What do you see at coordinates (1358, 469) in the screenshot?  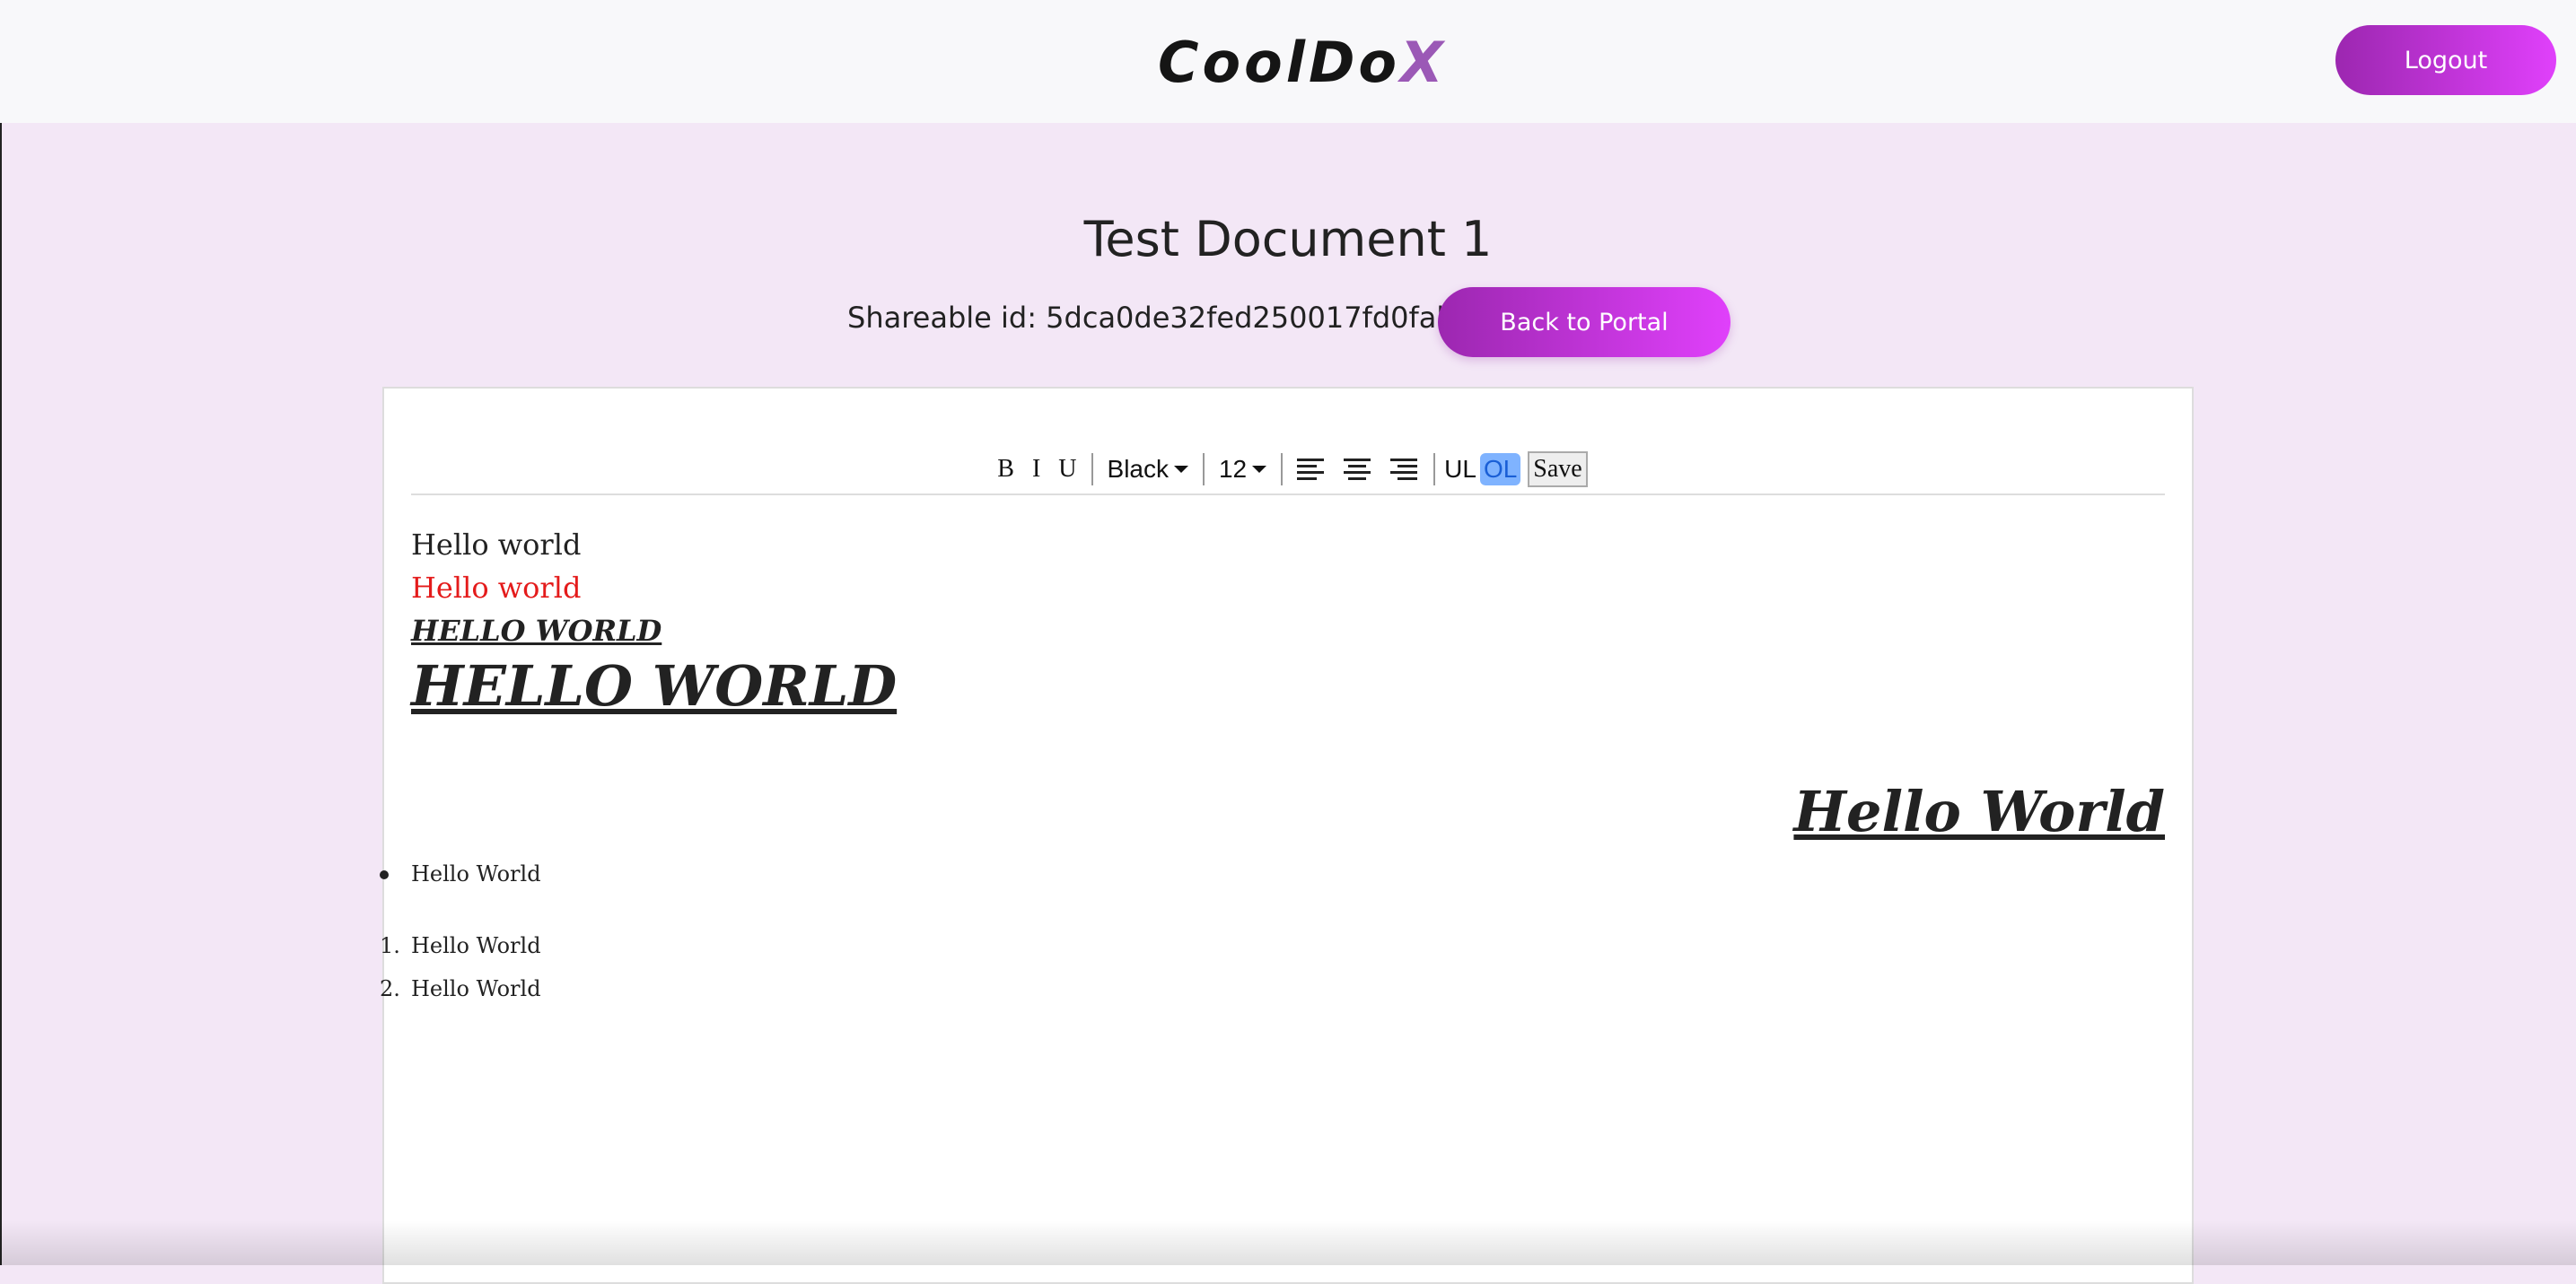 I see `align-center-icon` at bounding box center [1358, 469].